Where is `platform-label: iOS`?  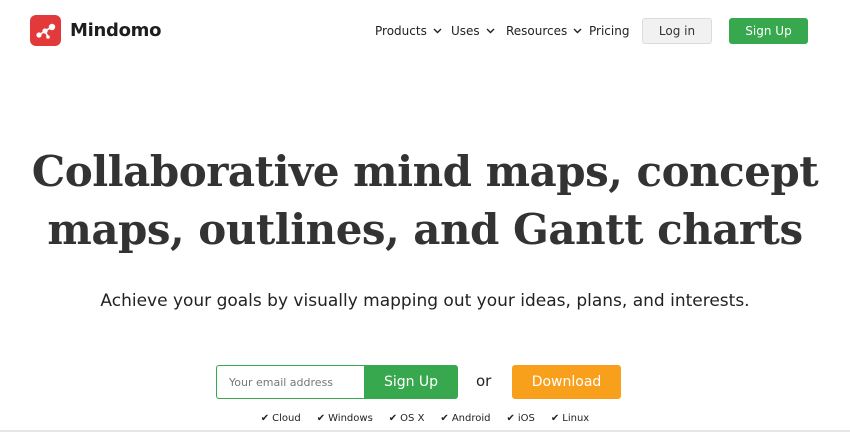 platform-label: iOS is located at coordinates (526, 418).